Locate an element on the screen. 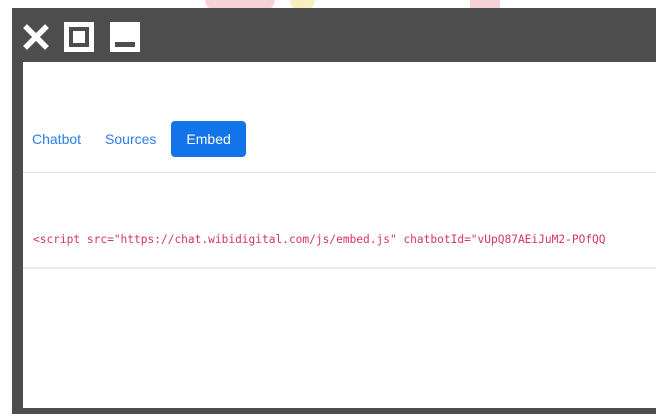 The width and height of the screenshot is (662, 418). minimize-button is located at coordinates (125, 37).